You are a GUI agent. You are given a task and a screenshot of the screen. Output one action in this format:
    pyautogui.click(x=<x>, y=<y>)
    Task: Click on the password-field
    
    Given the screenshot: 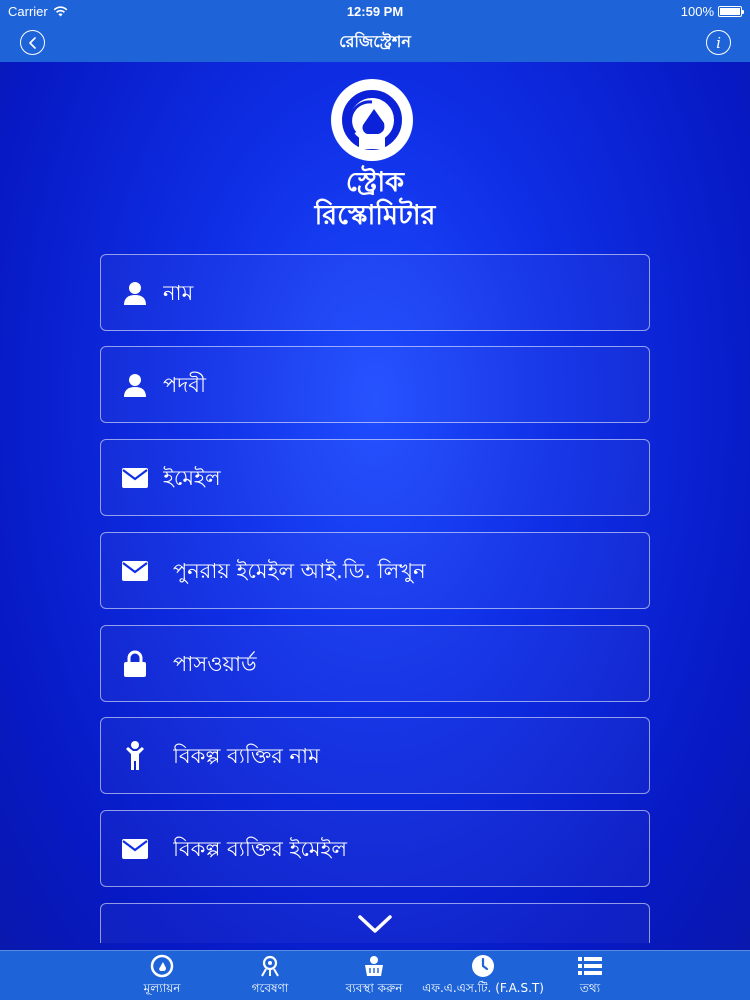 What is the action you would take?
    pyautogui.click(x=375, y=663)
    